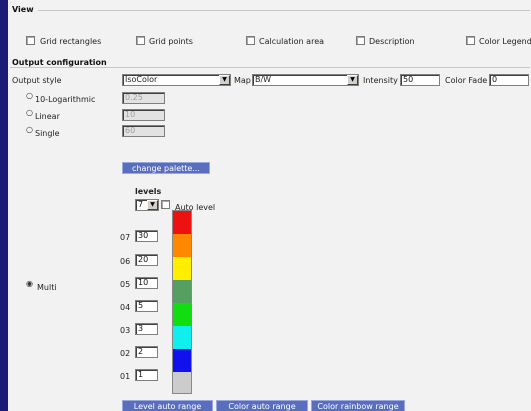 The width and height of the screenshot is (531, 411). I want to click on levels-count-select: 7 ▼, so click(147, 205).